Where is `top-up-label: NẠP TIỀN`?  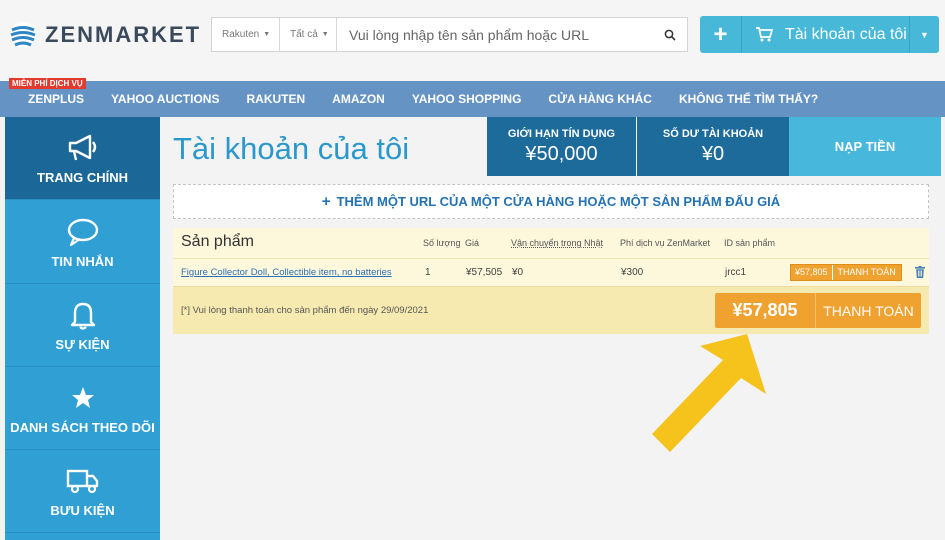 top-up-label: NẠP TIỀN is located at coordinates (865, 146).